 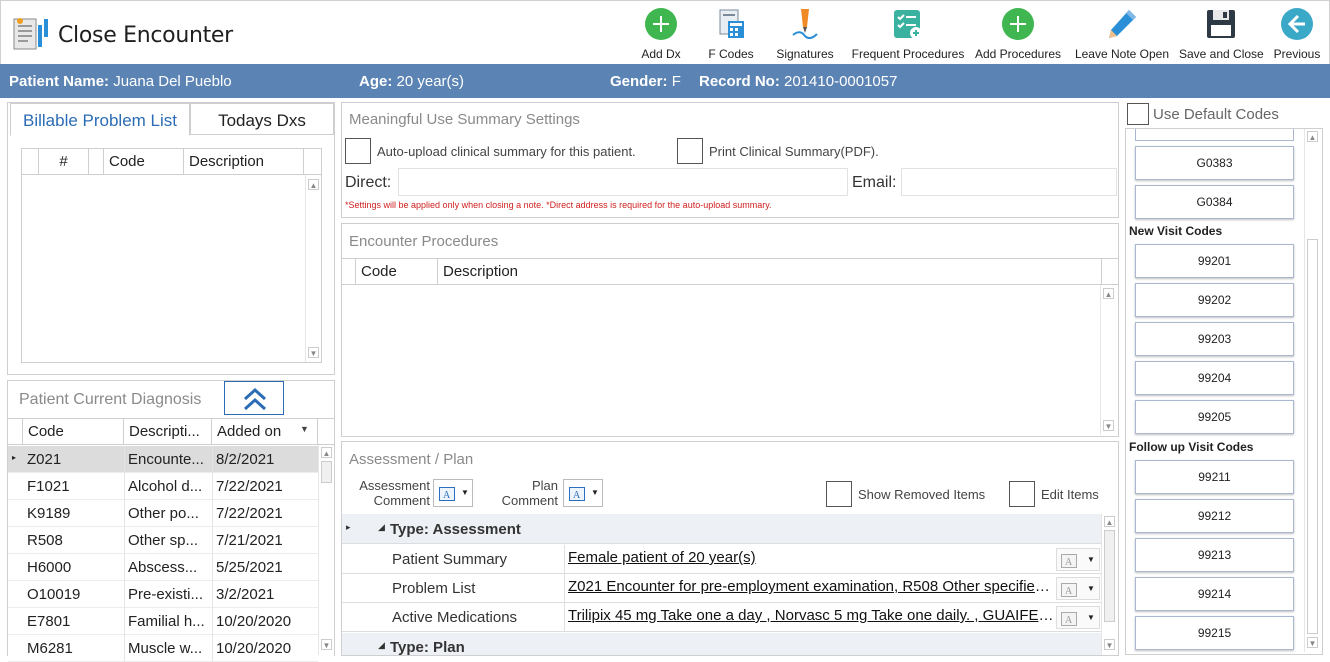 What do you see at coordinates (1214, 477) in the screenshot?
I see `code-button: 99211` at bounding box center [1214, 477].